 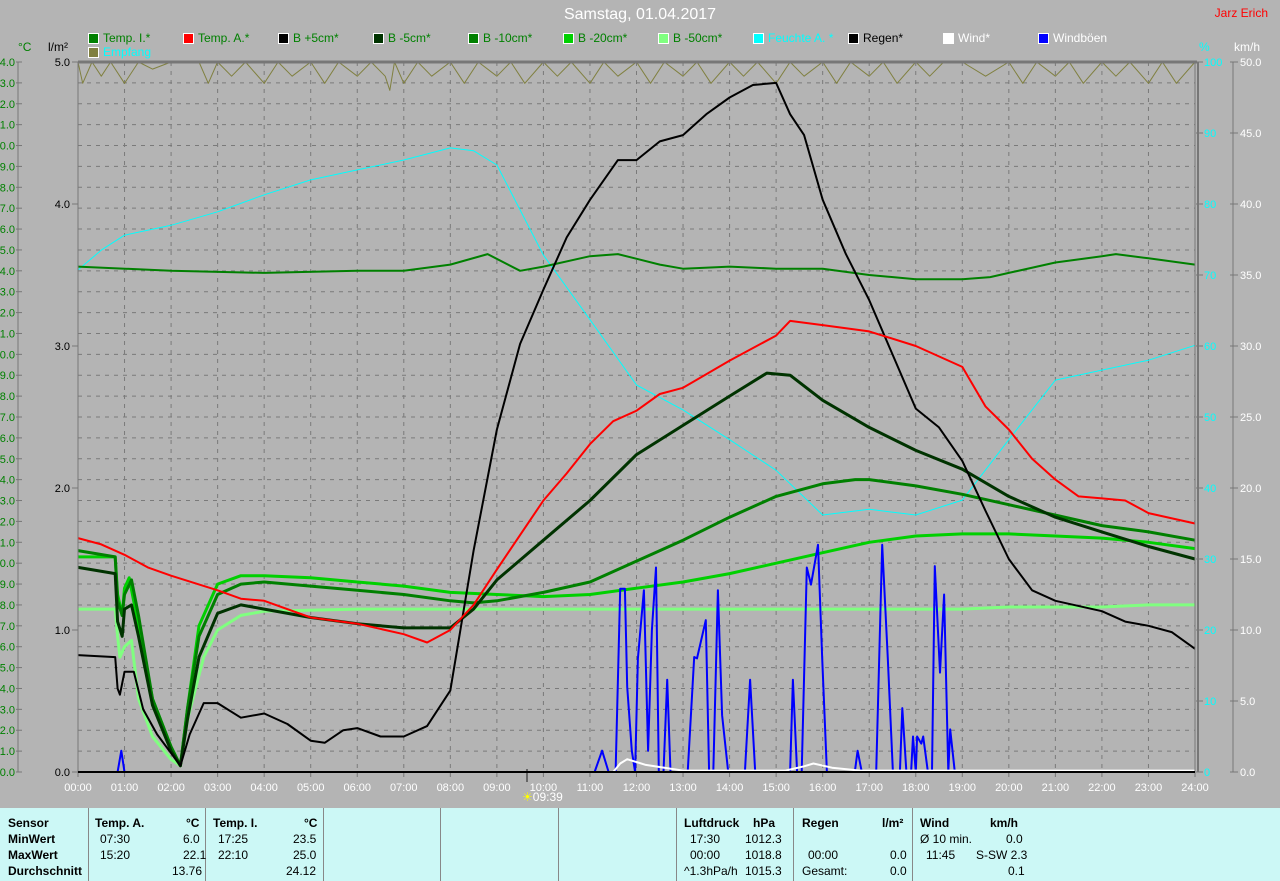 What do you see at coordinates (1250, 631) in the screenshot?
I see `wind-tick-label: 10.0` at bounding box center [1250, 631].